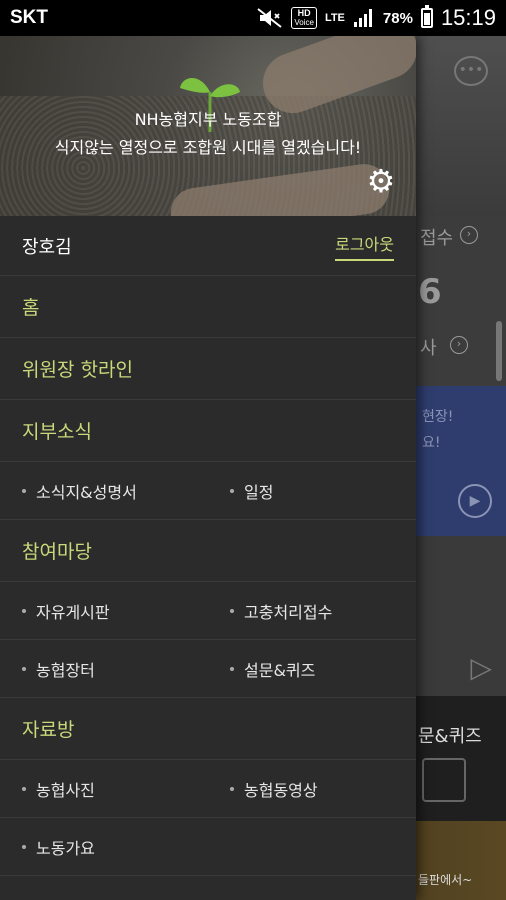  I want to click on carrier-label: SKT, so click(29, 17).